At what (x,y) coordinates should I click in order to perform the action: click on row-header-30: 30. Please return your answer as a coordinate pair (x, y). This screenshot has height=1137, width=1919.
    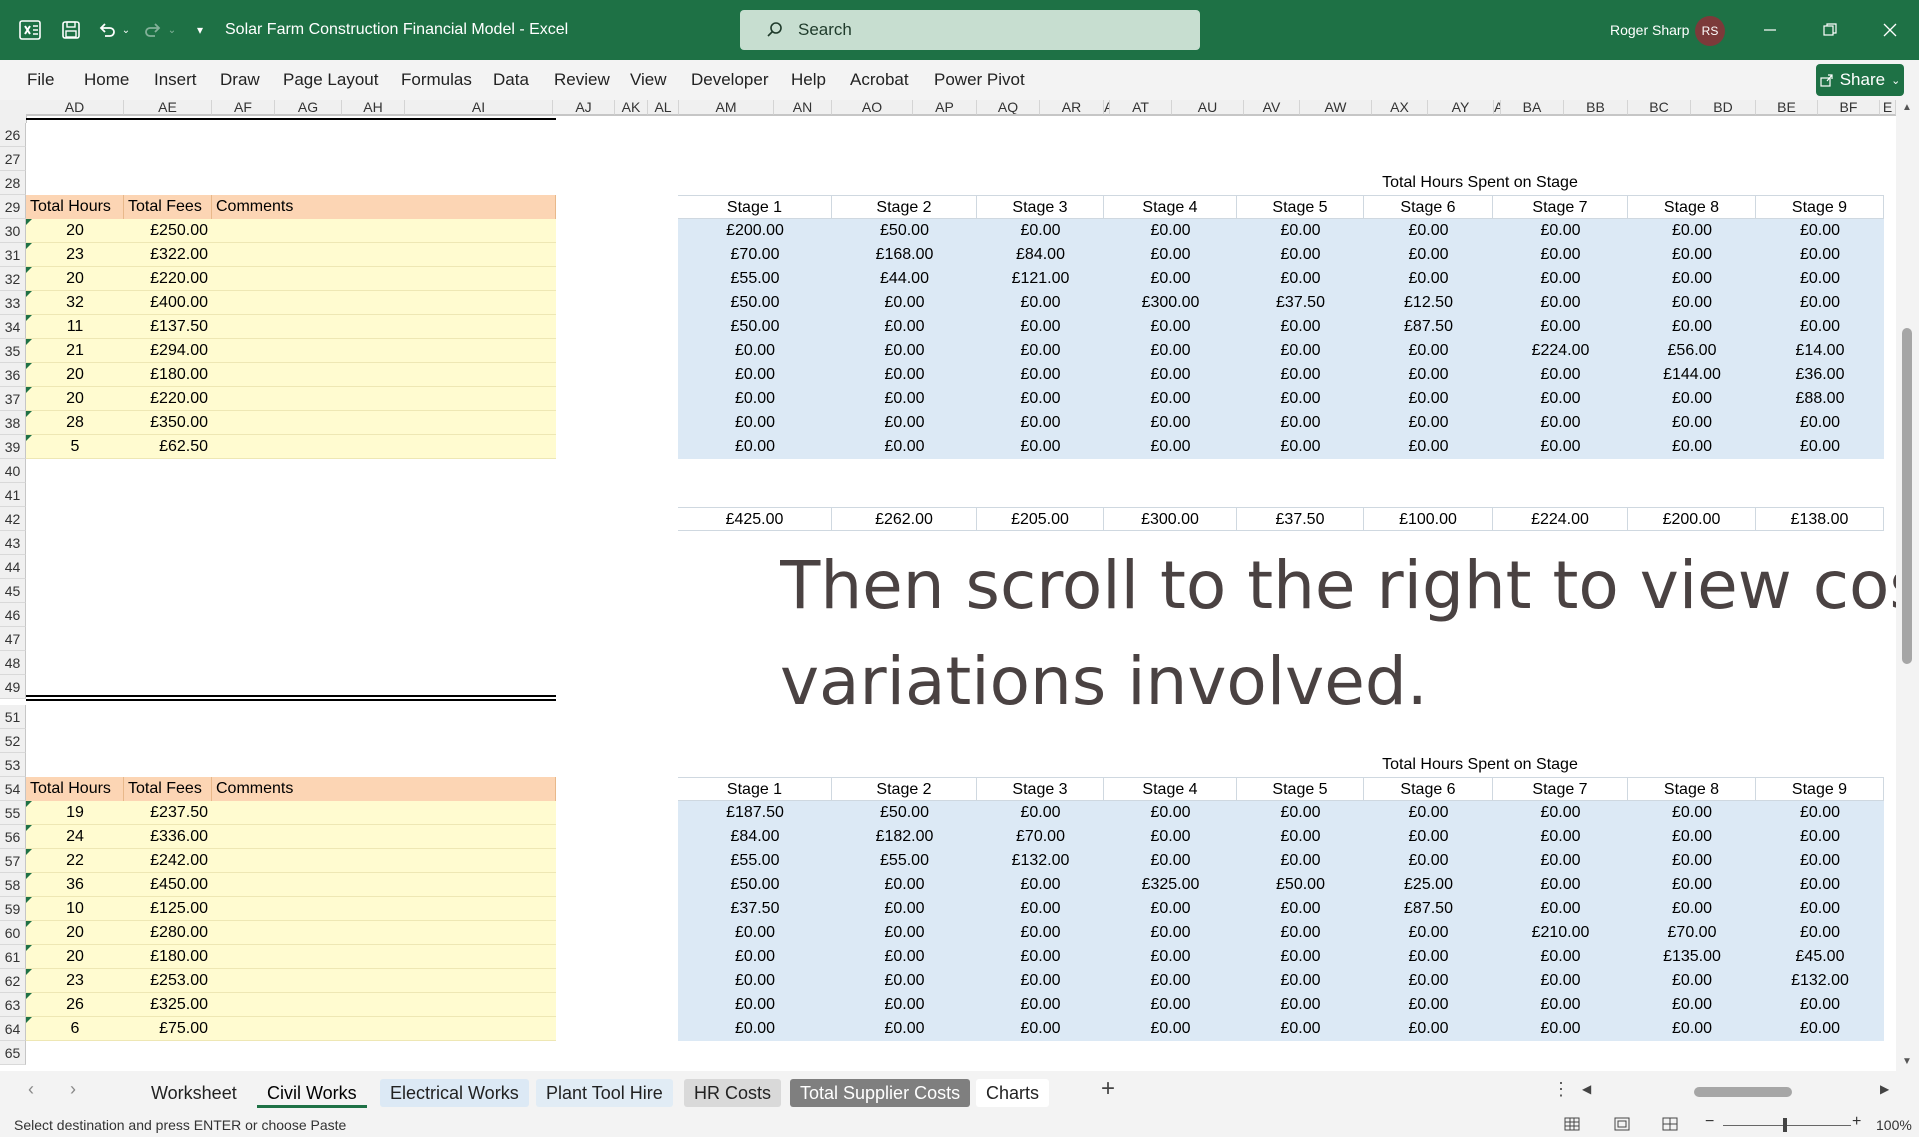
    Looking at the image, I should click on (13, 231).